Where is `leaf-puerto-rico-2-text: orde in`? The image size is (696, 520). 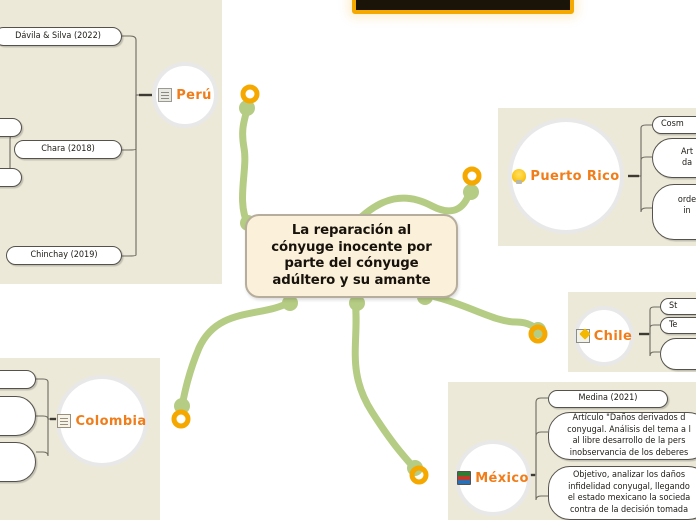 leaf-puerto-rico-2-text: orde in is located at coordinates (686, 205).